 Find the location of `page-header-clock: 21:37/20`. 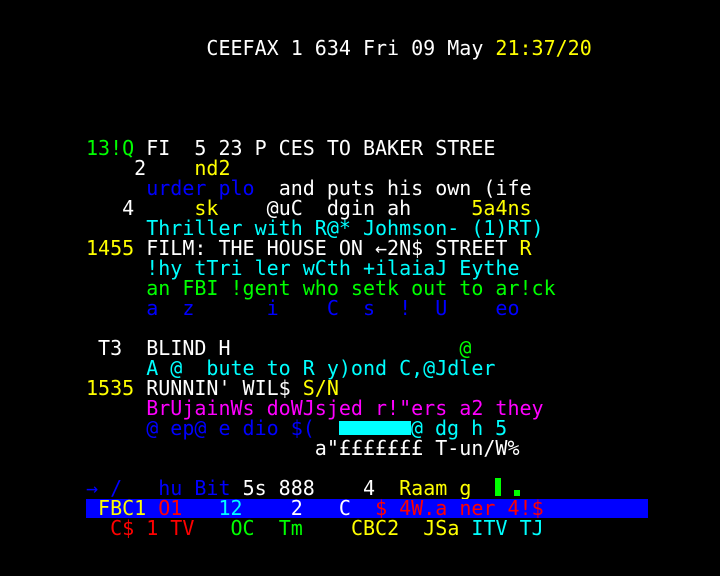

page-header-clock: 21:37/20 is located at coordinates (543, 48).